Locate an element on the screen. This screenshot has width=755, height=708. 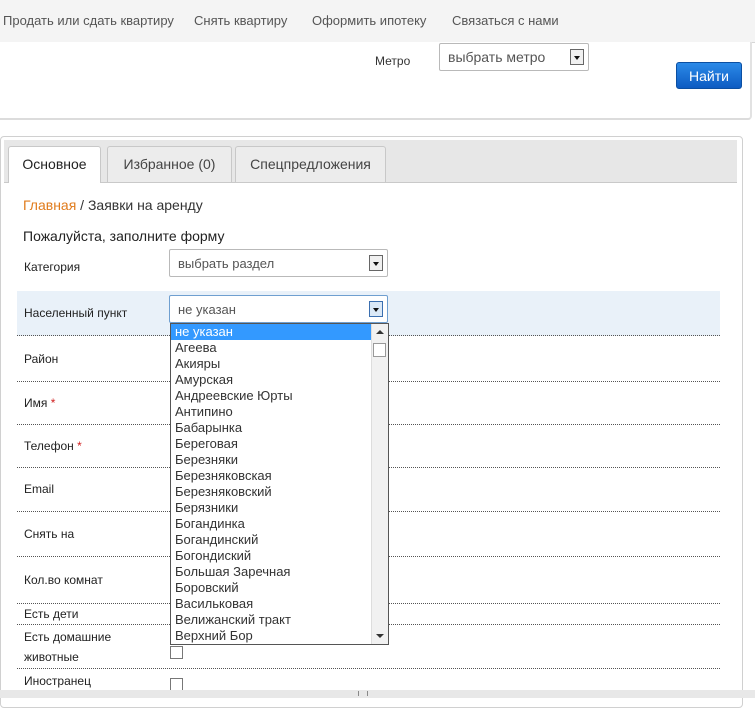
tab-main: Основное is located at coordinates (54, 164).